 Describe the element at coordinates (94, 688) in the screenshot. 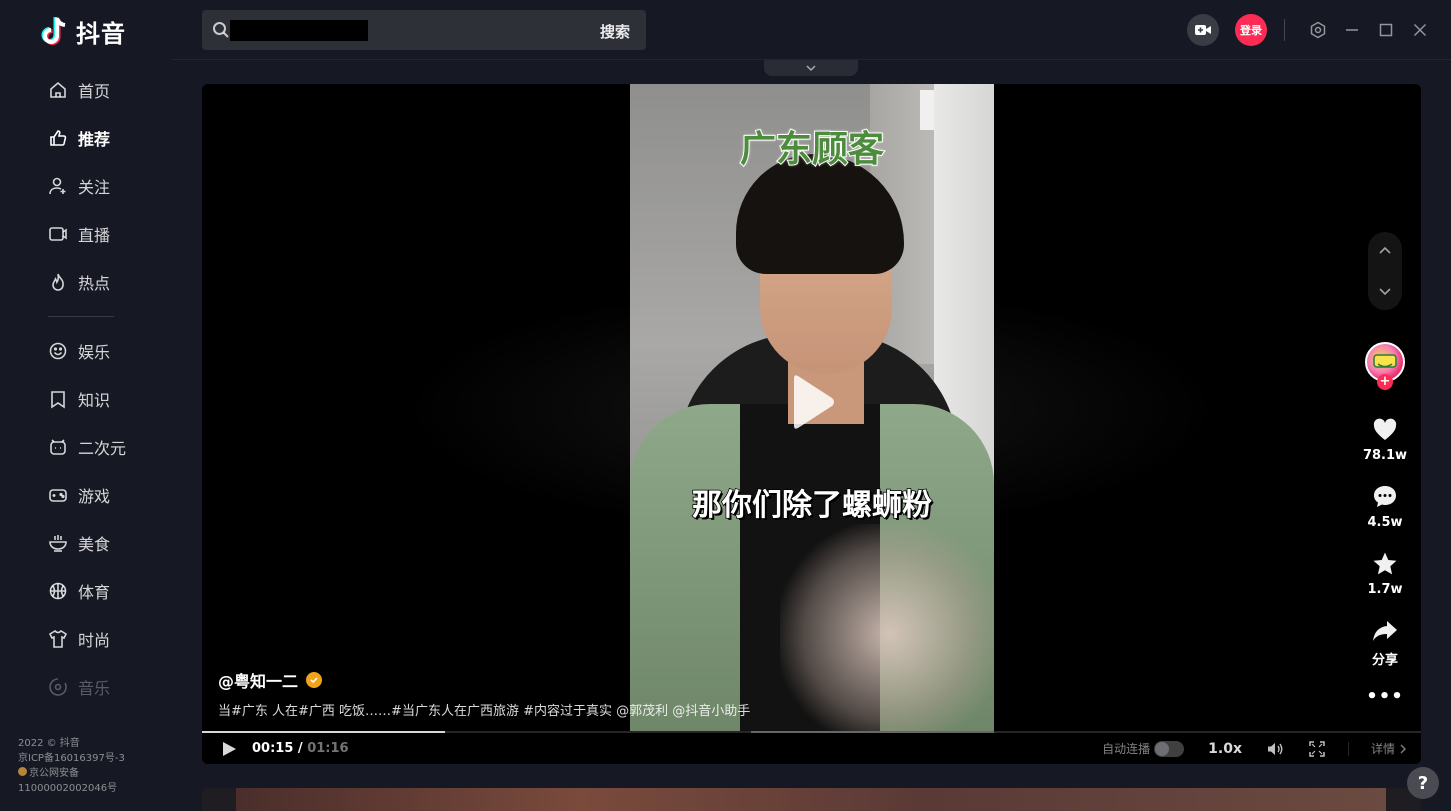

I see `sidebar-item-label: 音乐` at that location.